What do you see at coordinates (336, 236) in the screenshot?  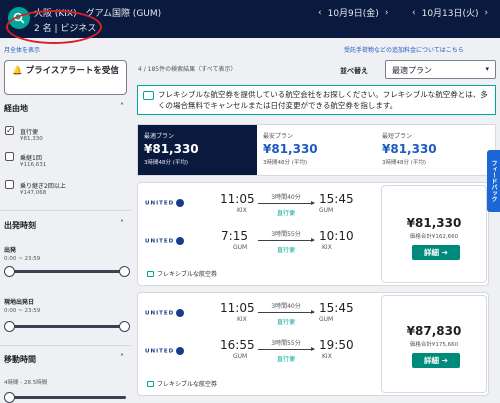 I see `arrive-time: 10:10` at bounding box center [336, 236].